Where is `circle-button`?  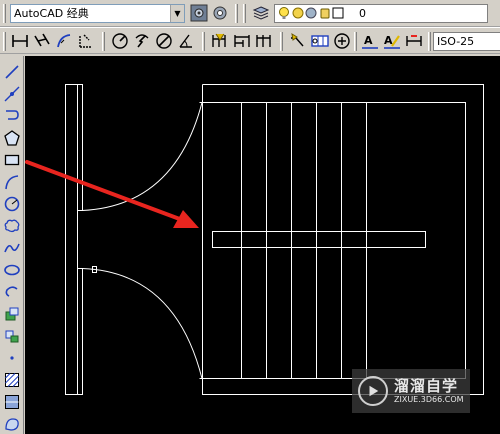 circle-button is located at coordinates (12, 204).